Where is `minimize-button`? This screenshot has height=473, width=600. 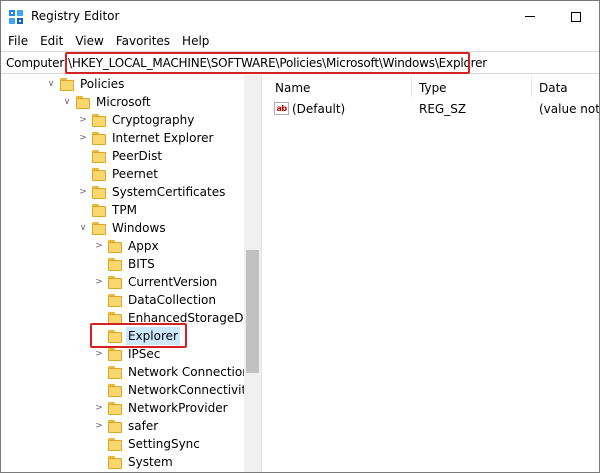 minimize-button is located at coordinates (530, 16).